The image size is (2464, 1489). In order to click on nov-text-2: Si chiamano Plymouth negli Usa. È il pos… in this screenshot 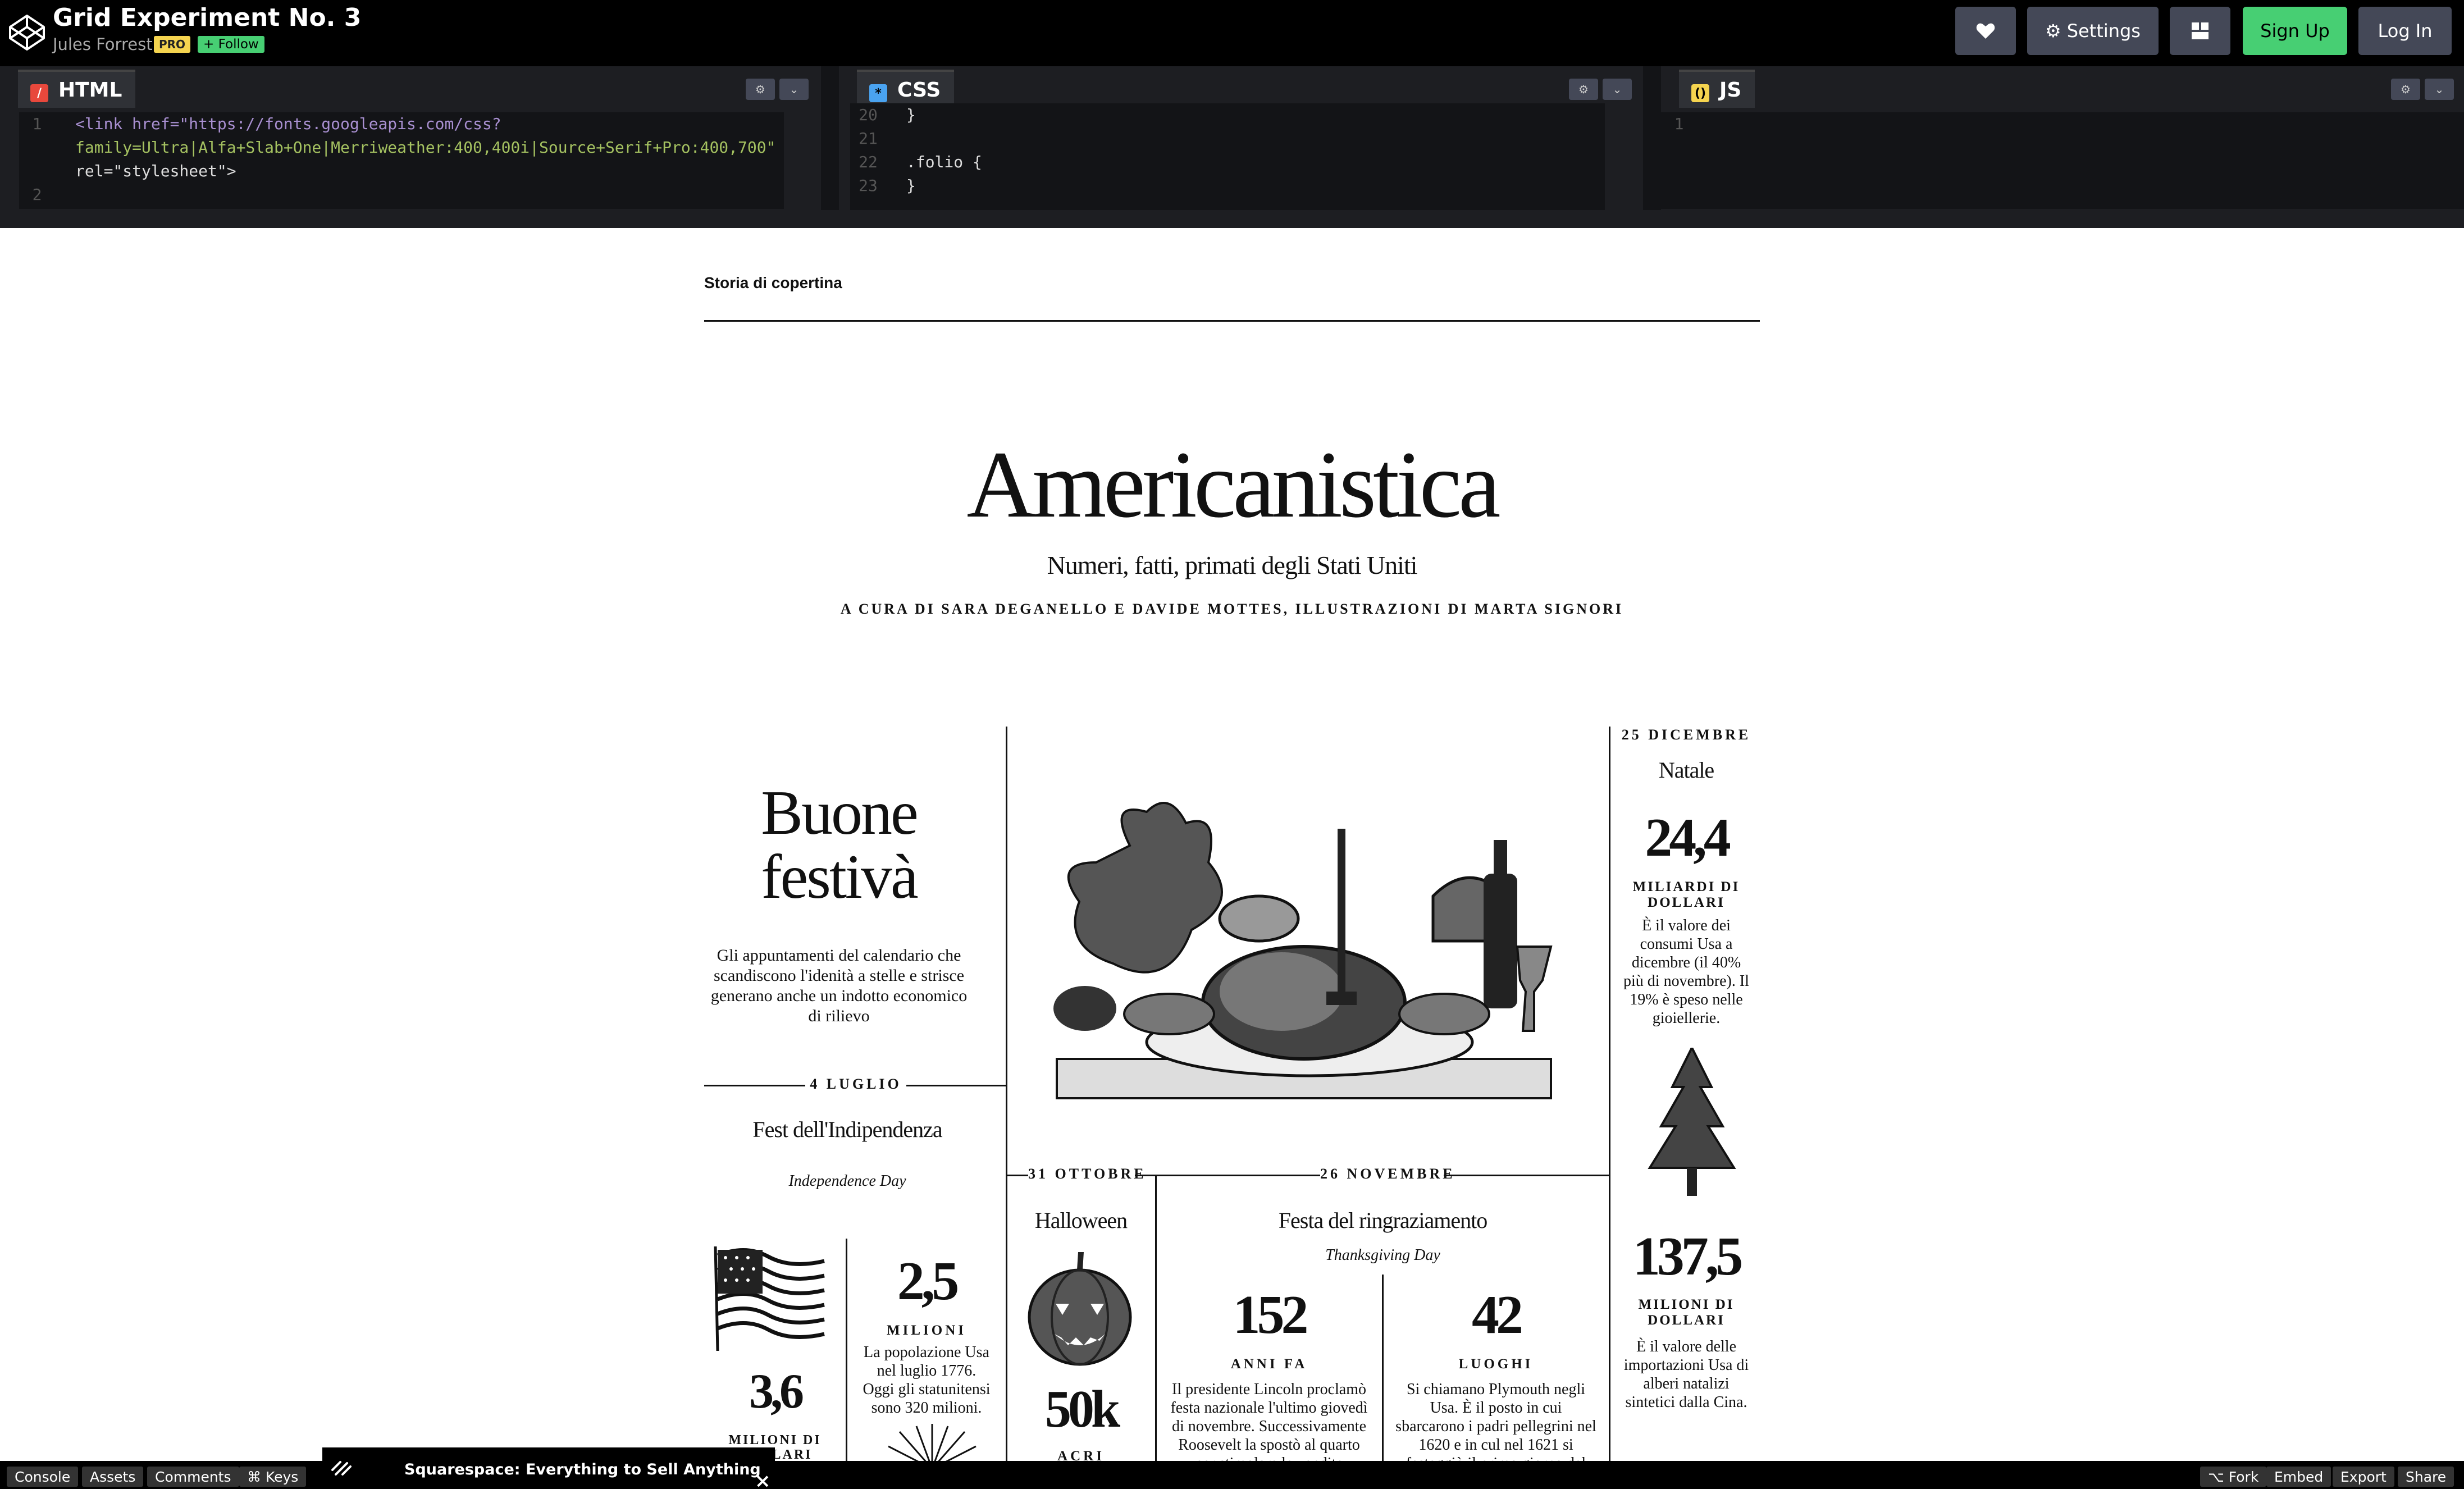, I will do `click(1495, 1421)`.